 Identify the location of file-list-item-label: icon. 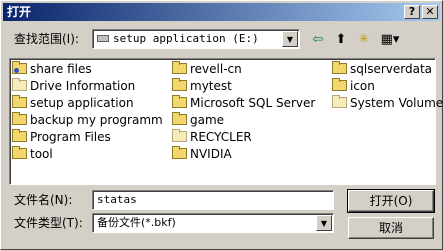
(362, 86).